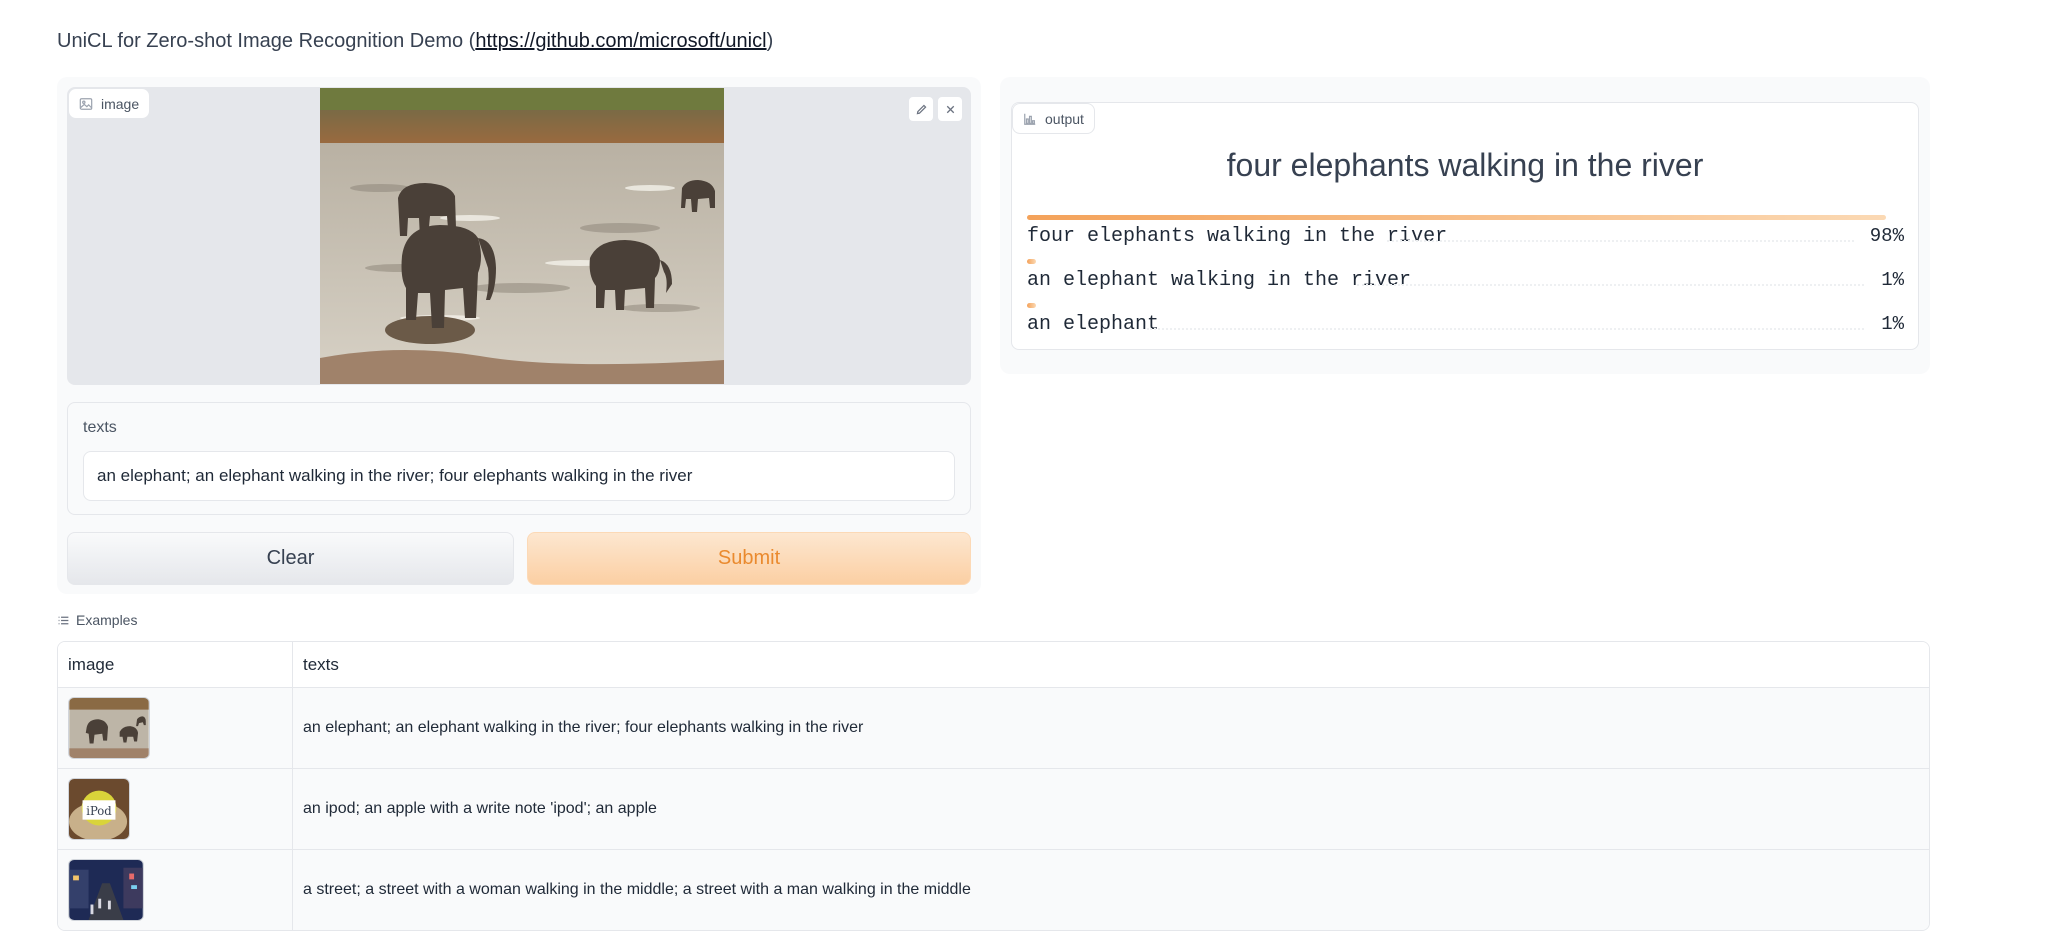 The height and width of the screenshot is (948, 2048). I want to click on clear-image-button, so click(950, 109).